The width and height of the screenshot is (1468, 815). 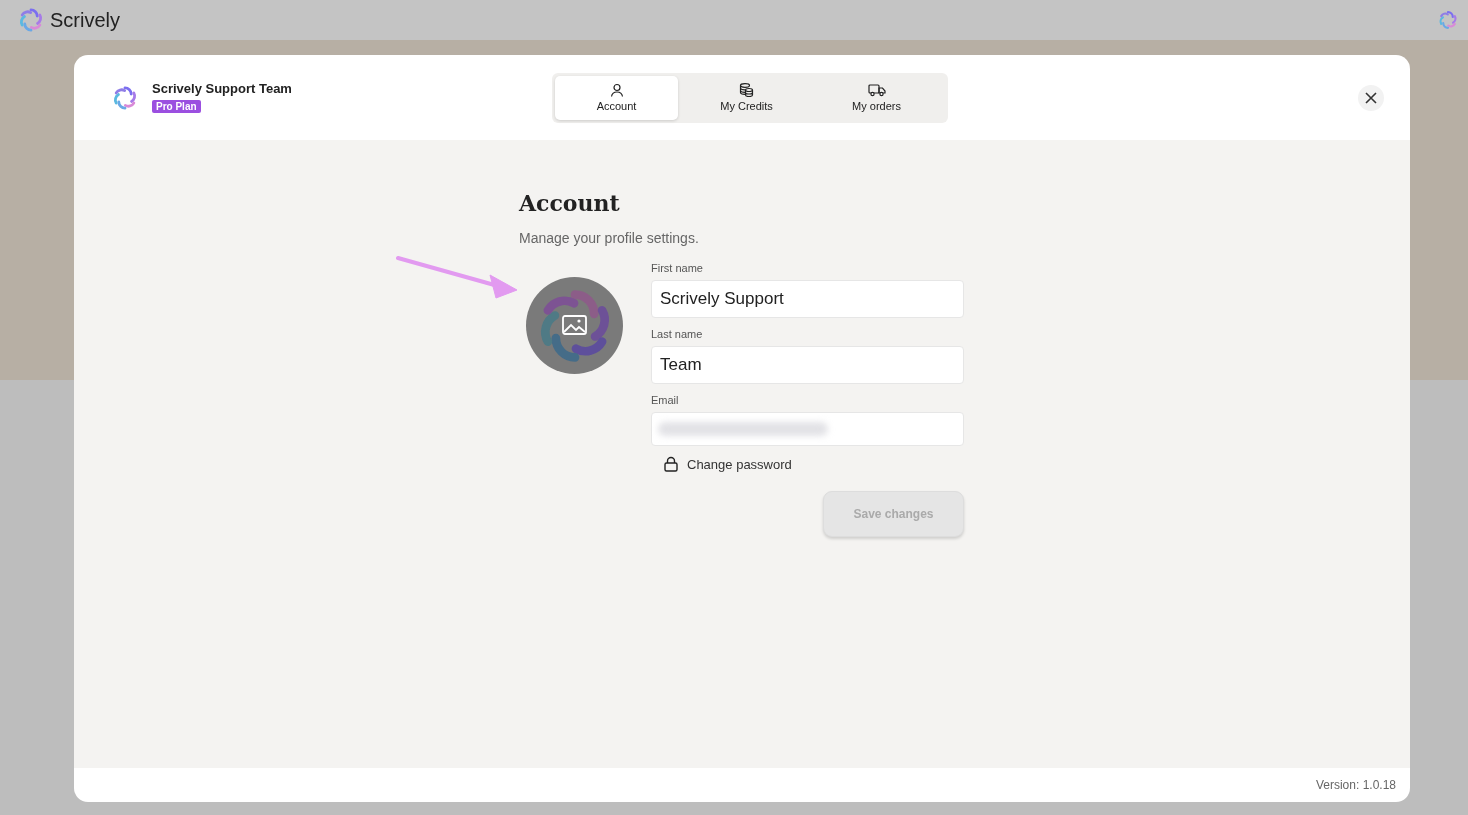 What do you see at coordinates (671, 464) in the screenshot?
I see `lock-icon` at bounding box center [671, 464].